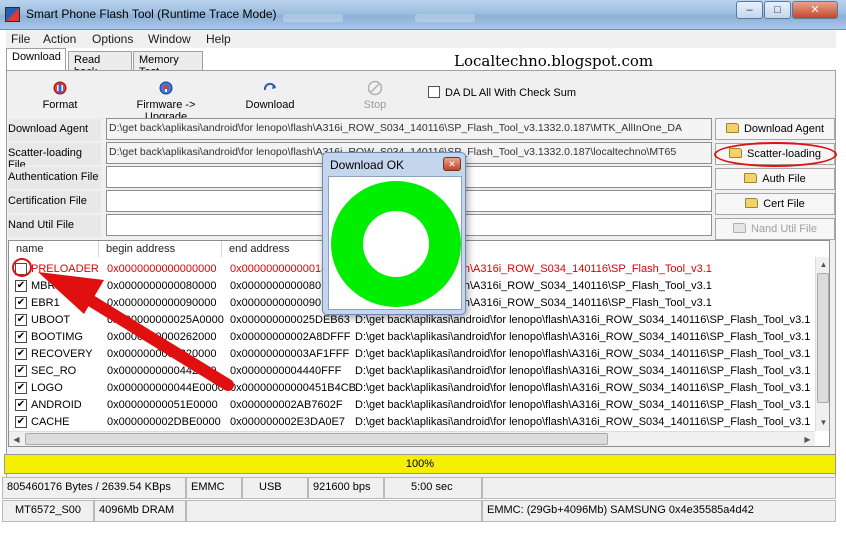 The height and width of the screenshot is (533, 846). What do you see at coordinates (20, 39) in the screenshot?
I see `menu-file: File` at bounding box center [20, 39].